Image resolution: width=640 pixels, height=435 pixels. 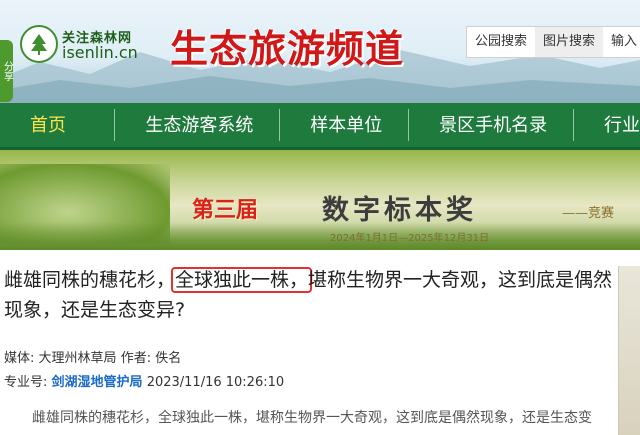 What do you see at coordinates (225, 210) in the screenshot?
I see `banner-edition: 第三届` at bounding box center [225, 210].